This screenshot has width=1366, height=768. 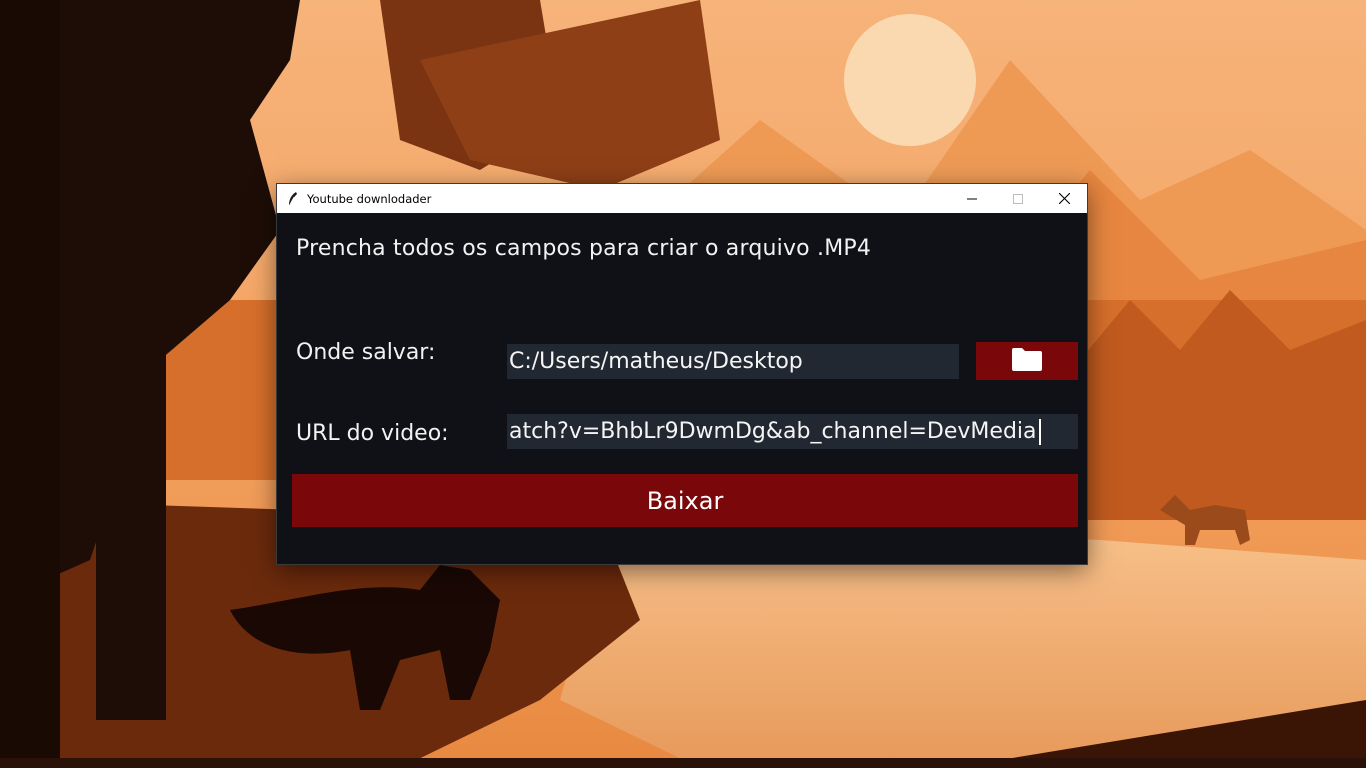 I want to click on feather-icon, so click(x=293, y=198).